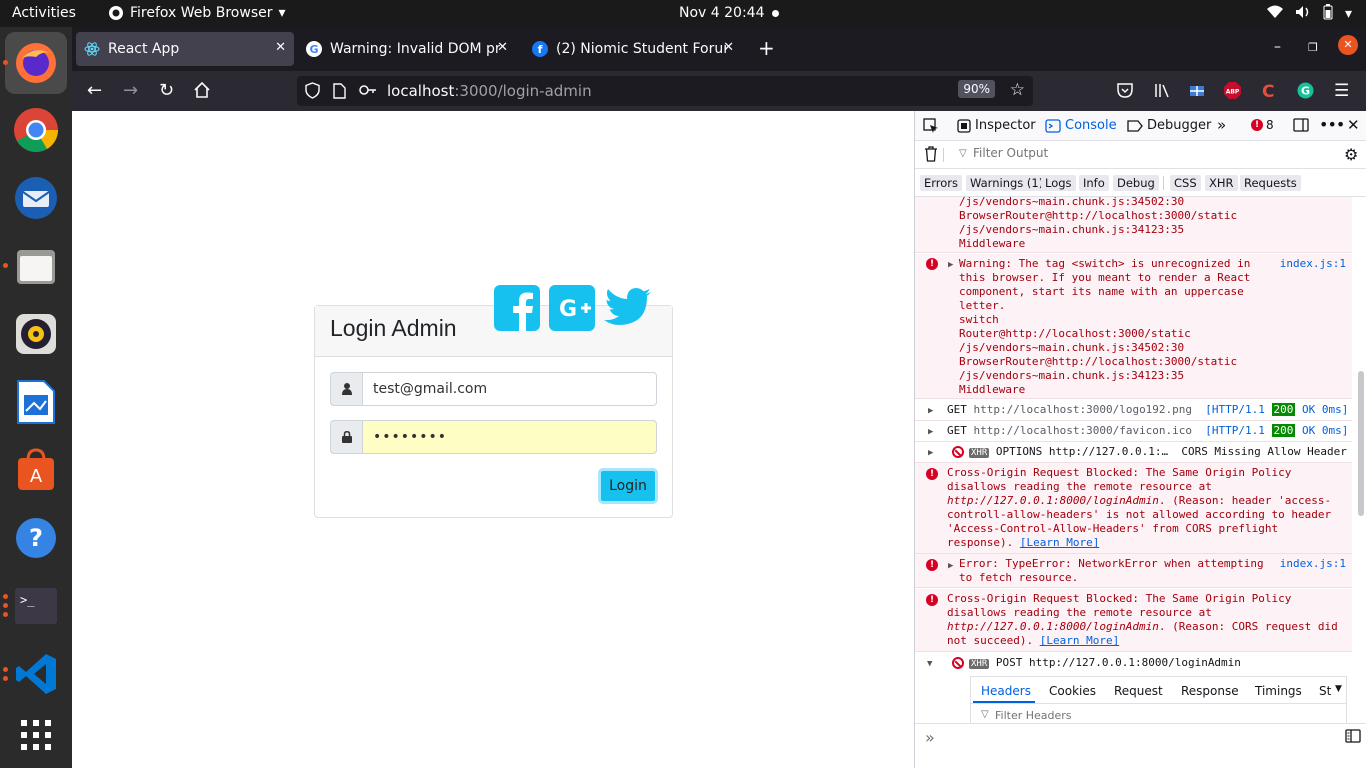  I want to click on editor-mode-icon, so click(1353, 737).